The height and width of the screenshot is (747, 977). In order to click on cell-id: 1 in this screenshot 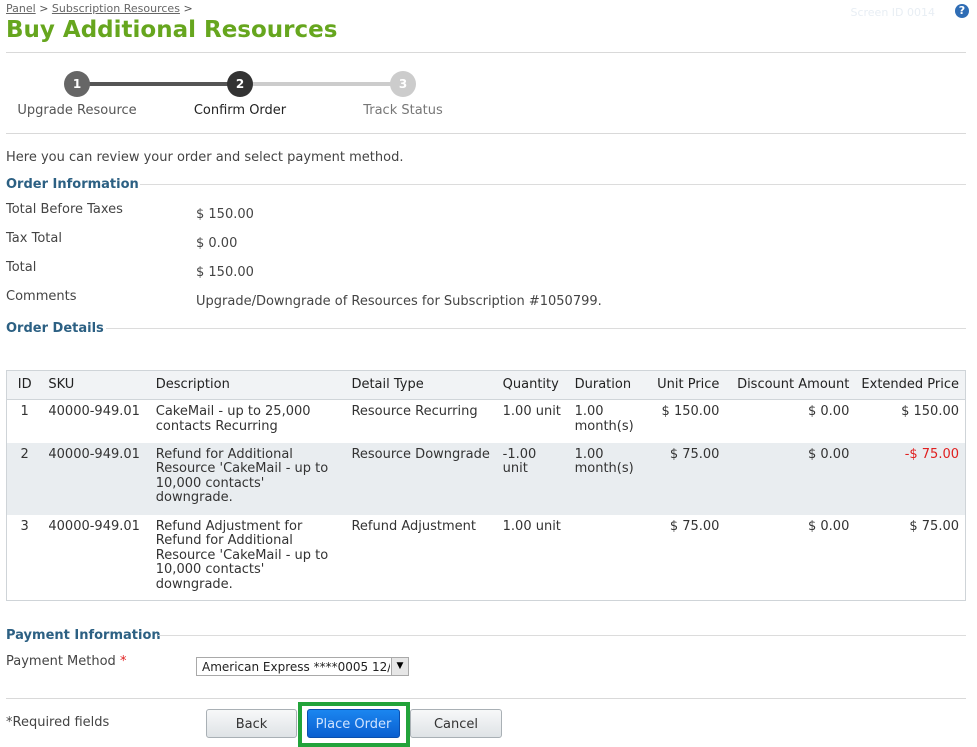, I will do `click(24, 411)`.